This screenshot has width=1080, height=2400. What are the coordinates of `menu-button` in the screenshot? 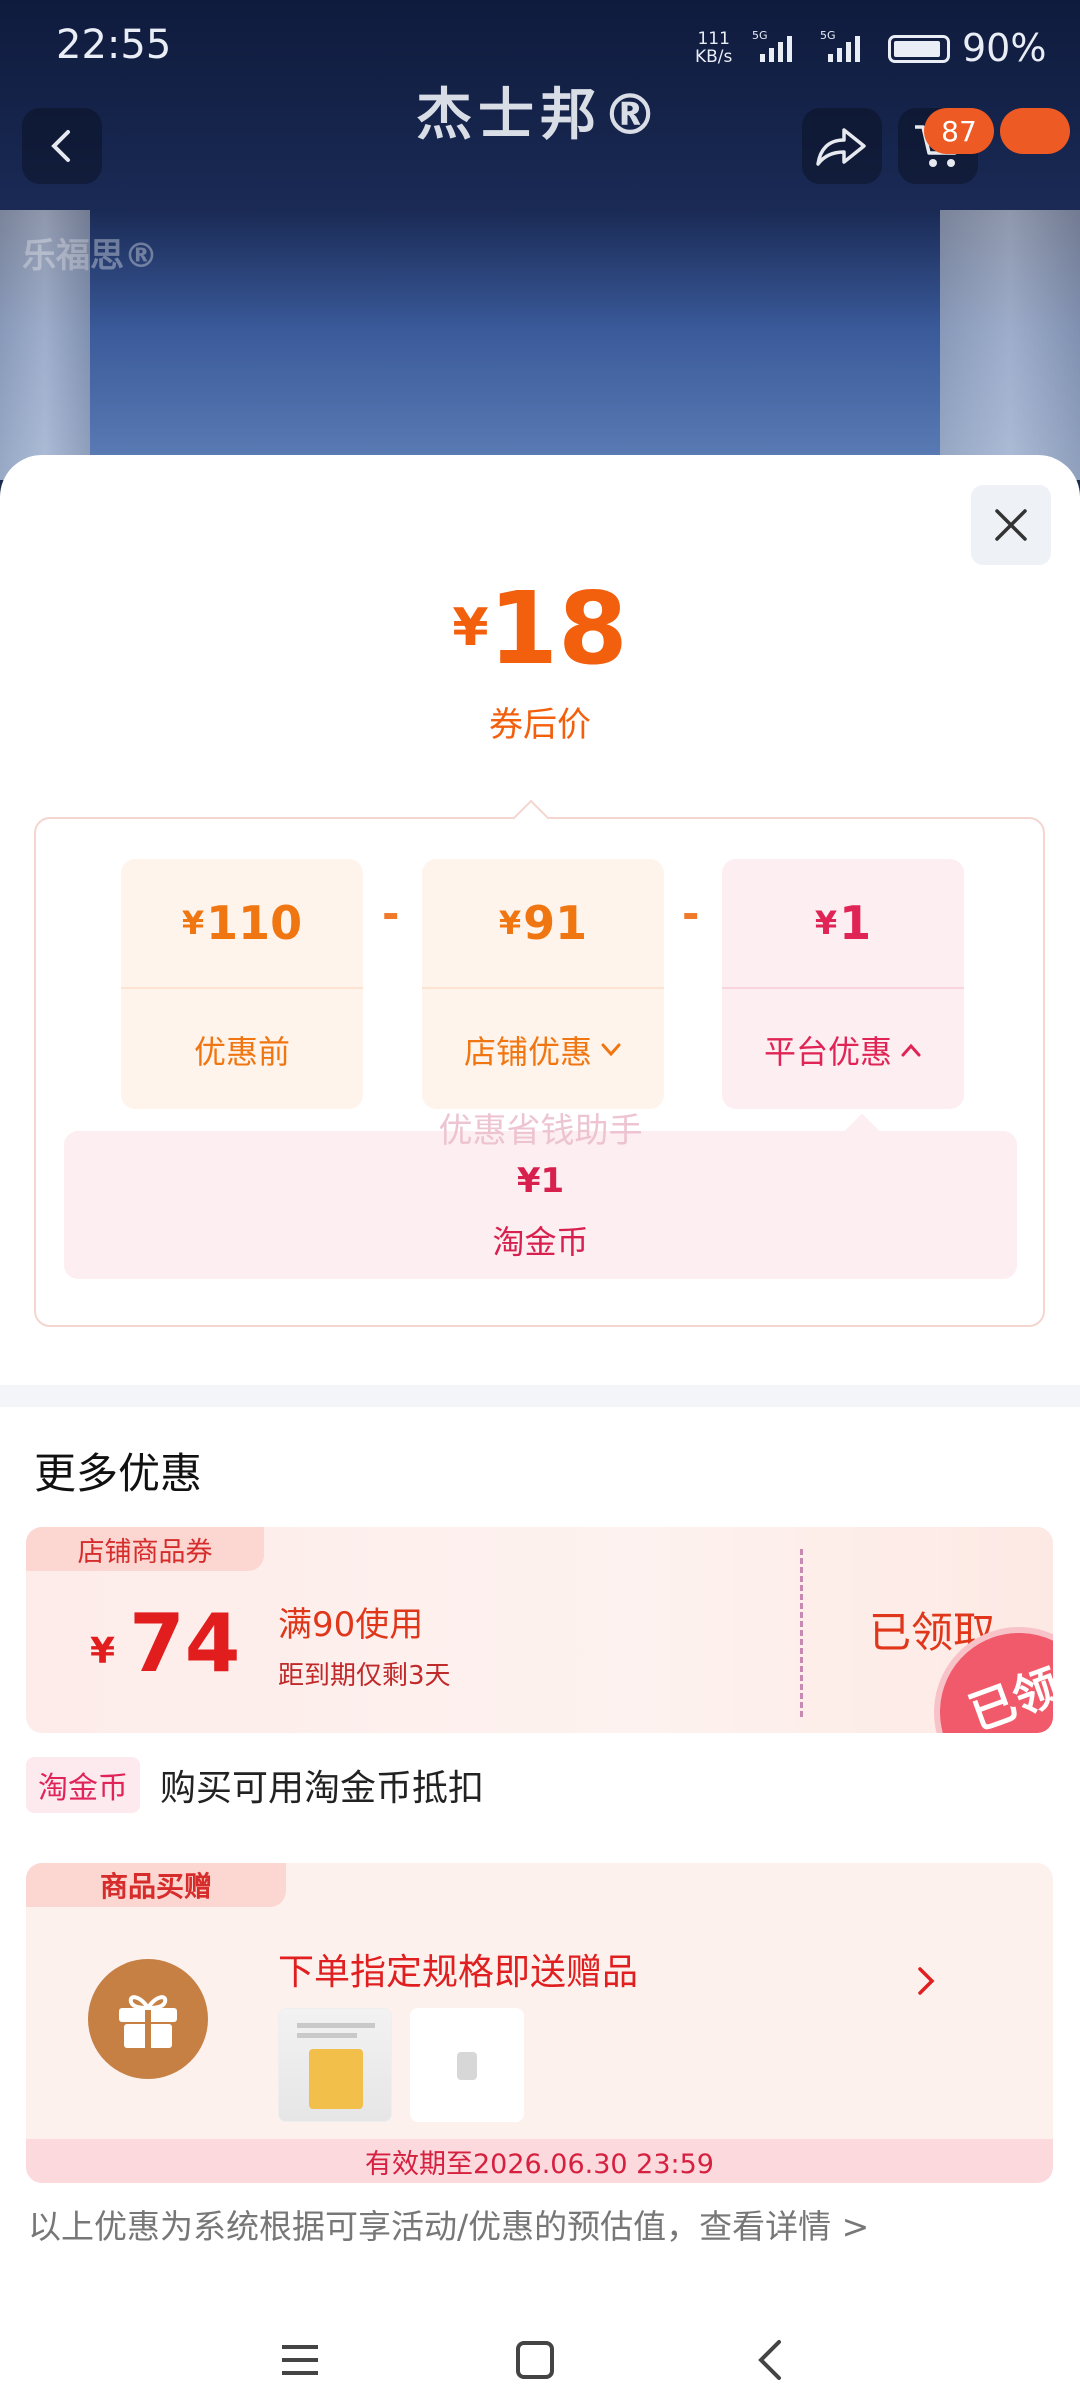 It's located at (300, 2360).